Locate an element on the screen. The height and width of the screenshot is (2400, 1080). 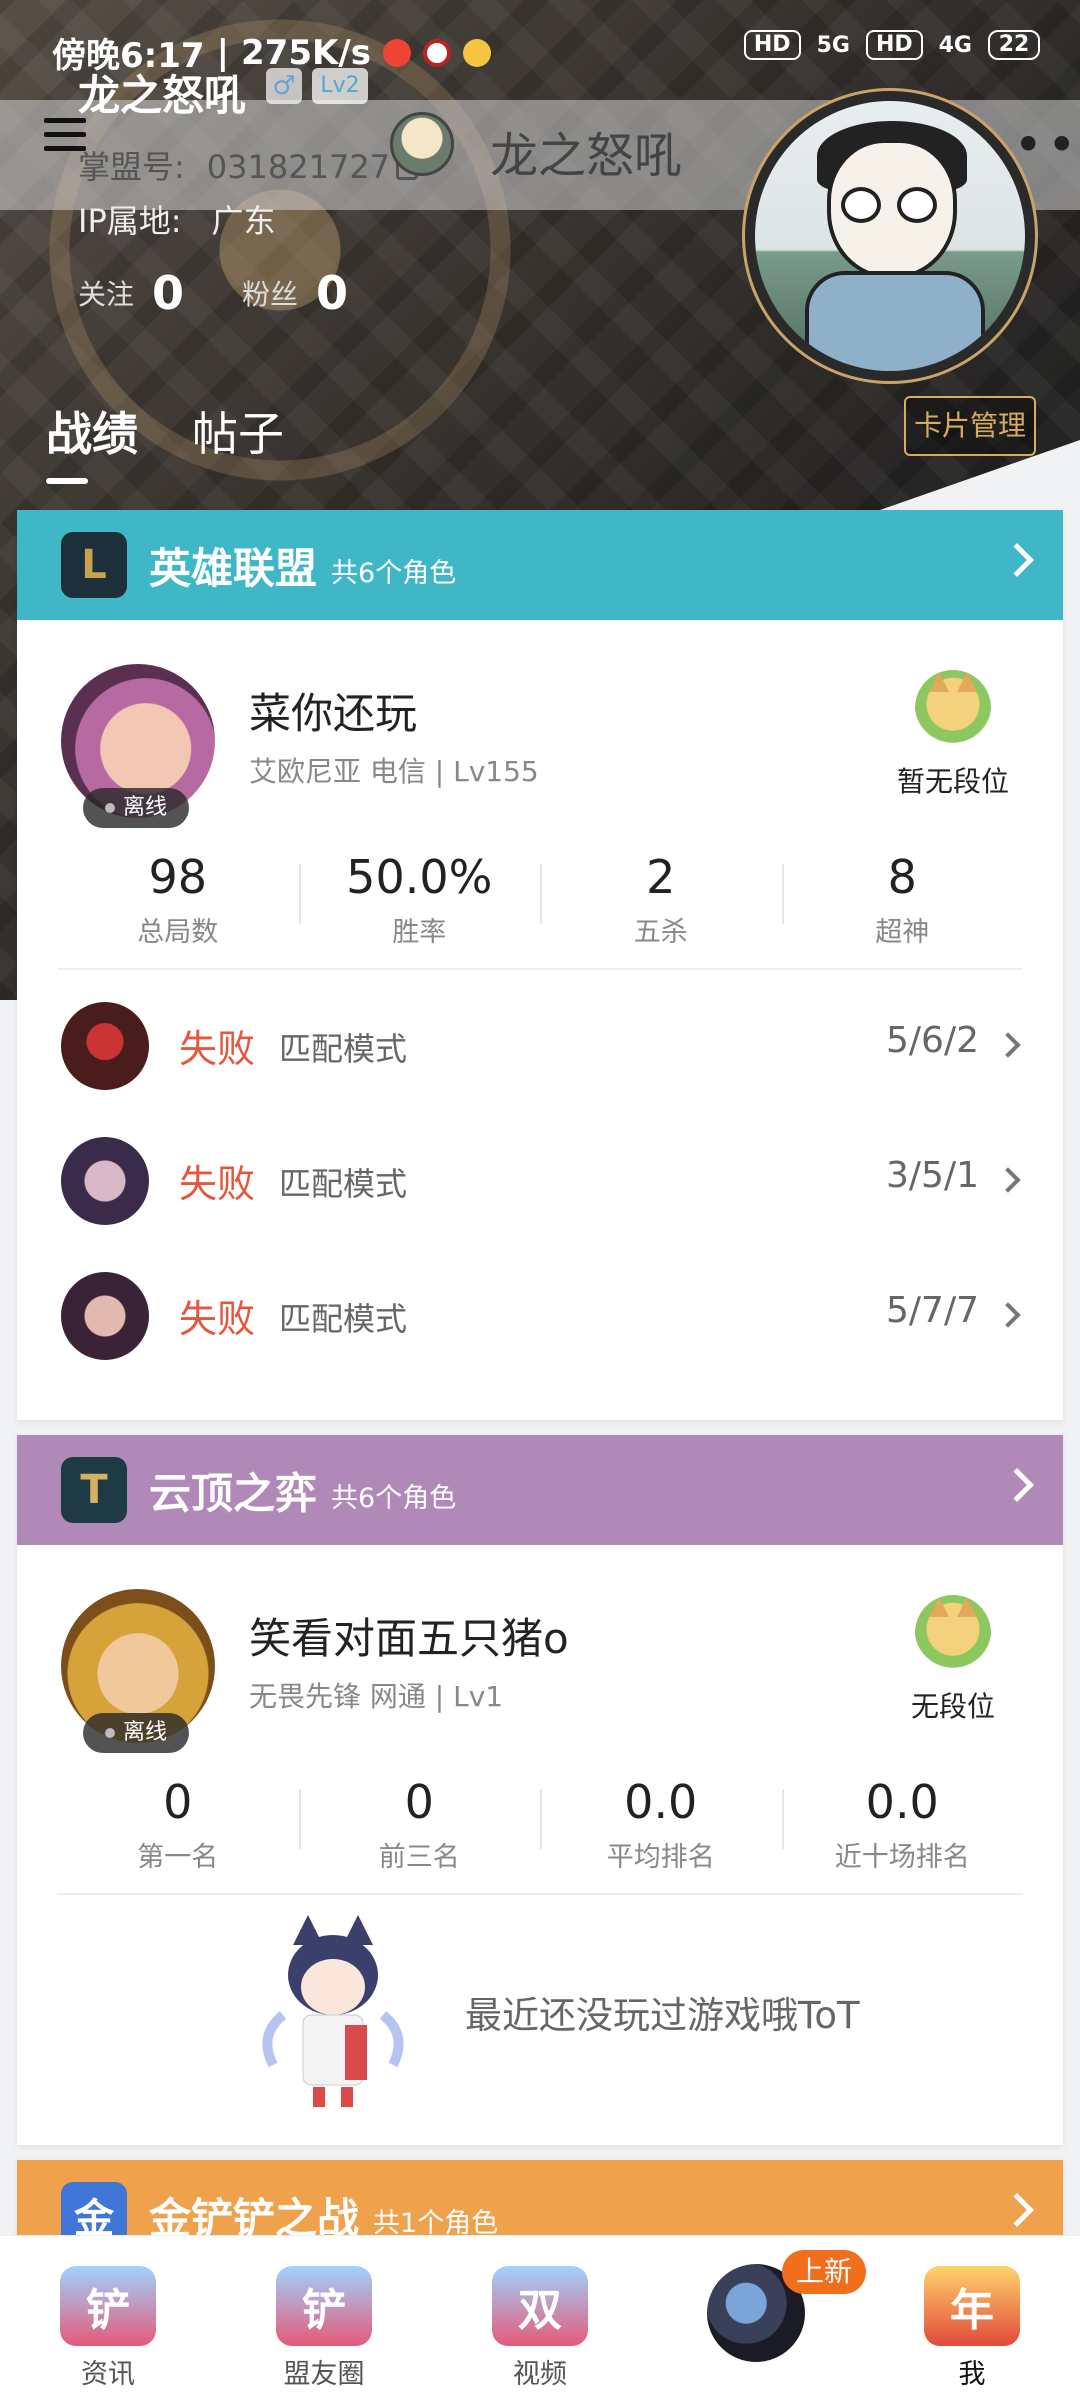
stat-label: 五杀 is located at coordinates (660, 932).